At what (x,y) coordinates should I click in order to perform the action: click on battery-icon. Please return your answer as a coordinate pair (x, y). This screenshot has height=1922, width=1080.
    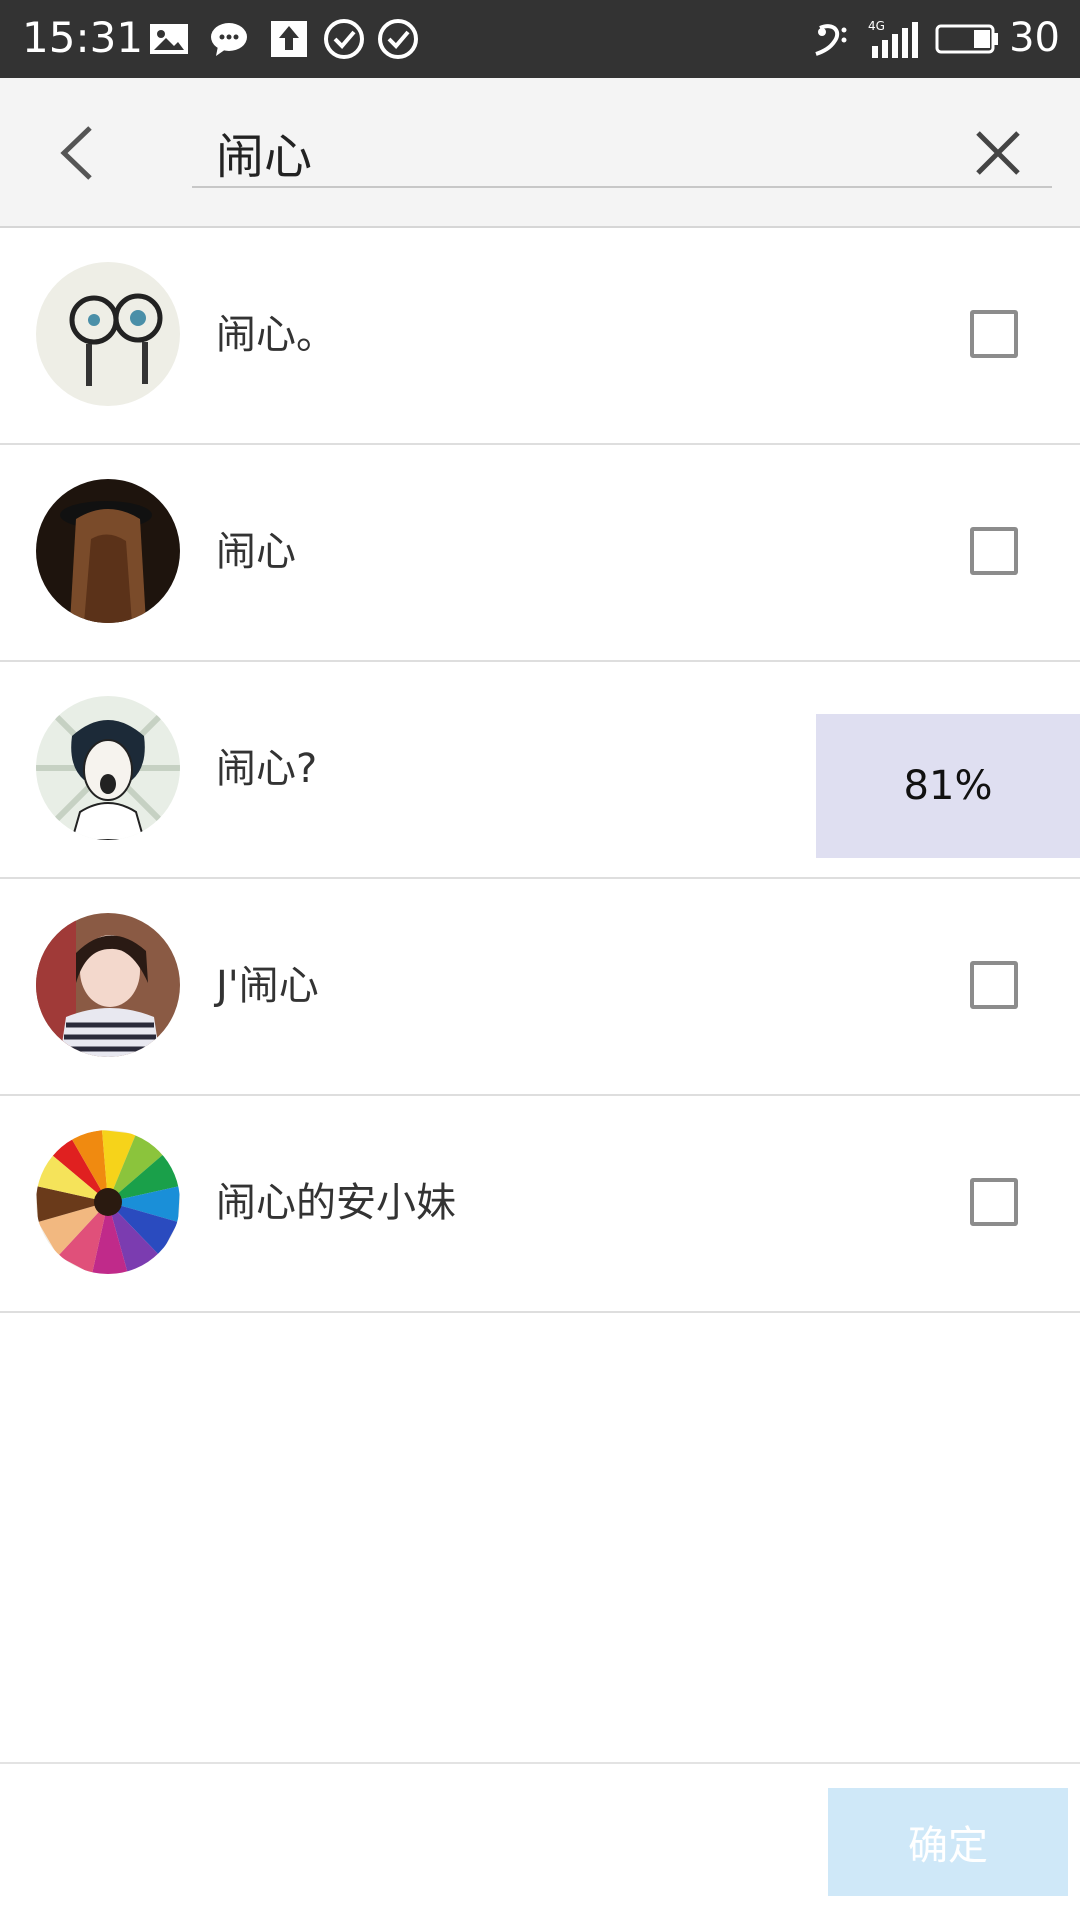
    Looking at the image, I should click on (966, 39).